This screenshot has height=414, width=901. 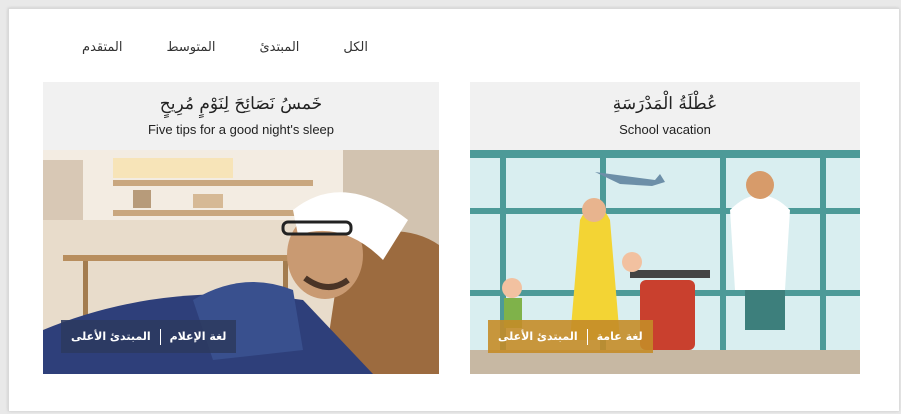 I want to click on card-badges-sleep: لغة الإعلام المبتدئ الأعلى, so click(x=149, y=336).